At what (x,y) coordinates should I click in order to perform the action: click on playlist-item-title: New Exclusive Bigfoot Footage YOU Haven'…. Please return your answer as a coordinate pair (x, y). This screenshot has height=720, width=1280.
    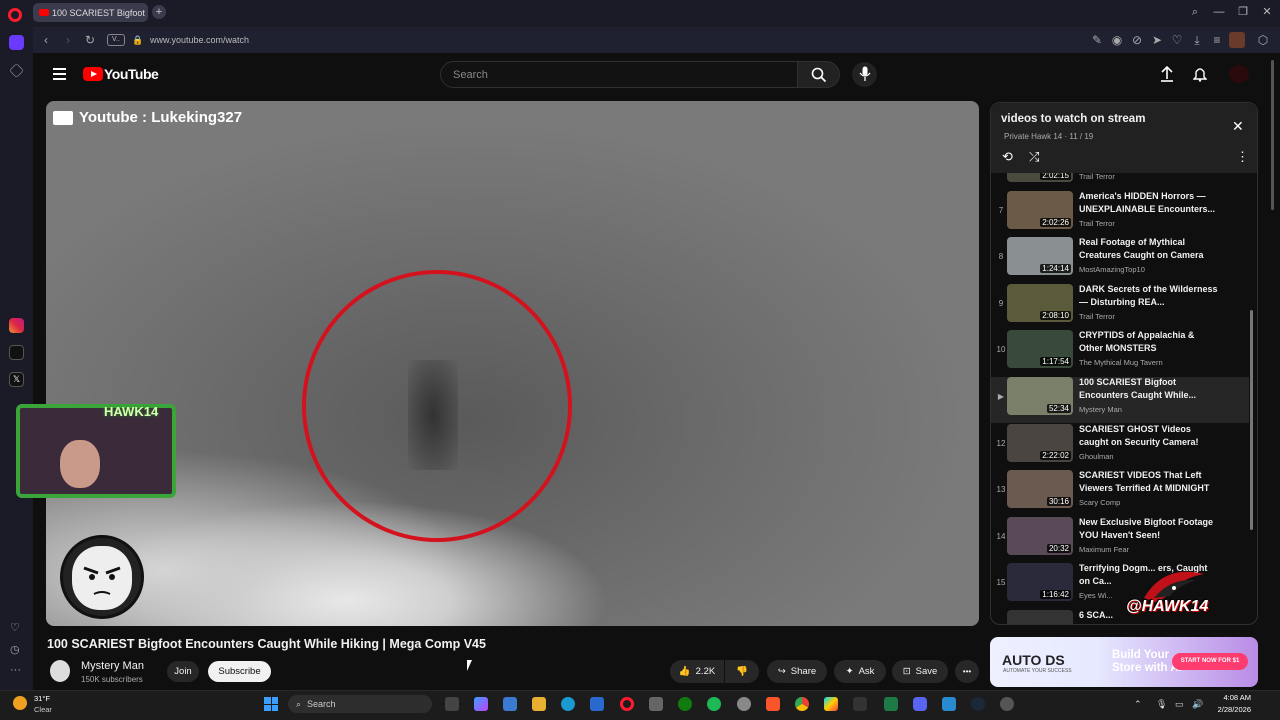
    Looking at the image, I should click on (1149, 529).